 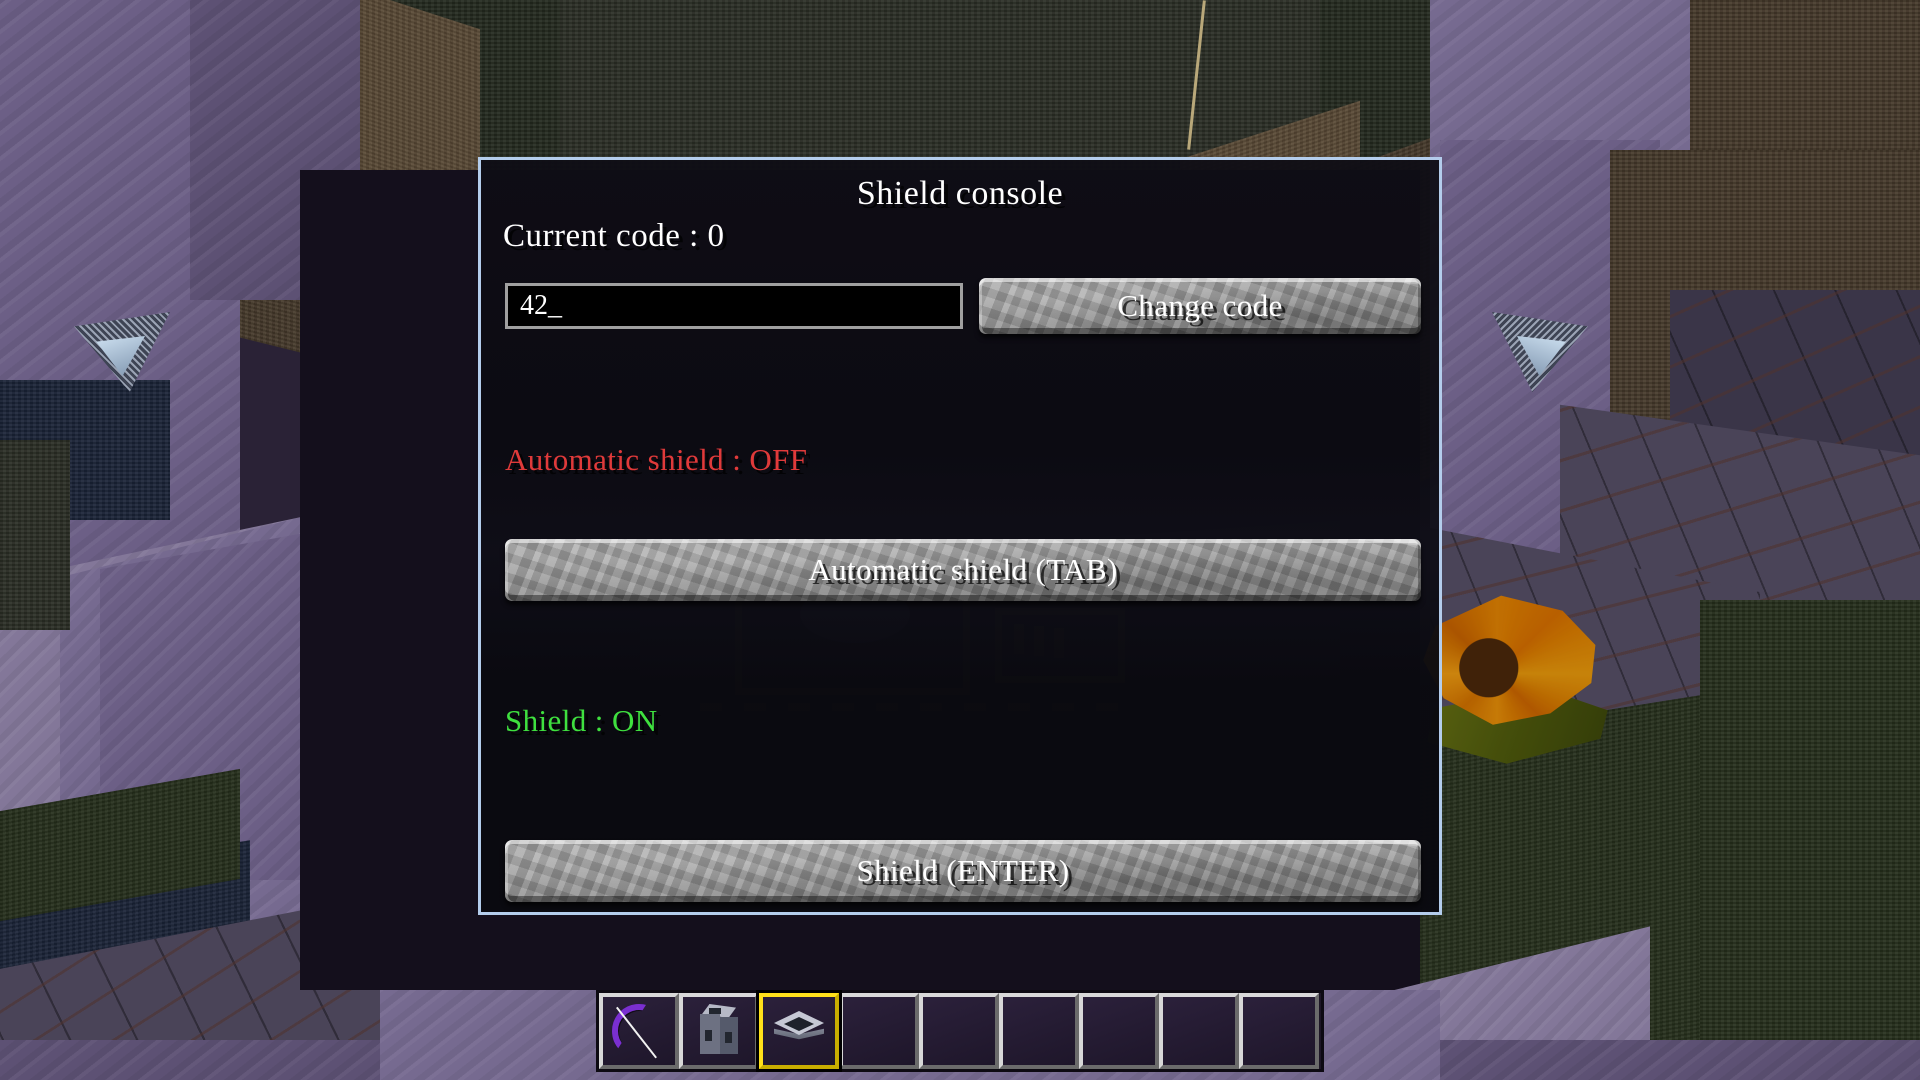 What do you see at coordinates (35, 535) in the screenshot?
I see `background-moss-left` at bounding box center [35, 535].